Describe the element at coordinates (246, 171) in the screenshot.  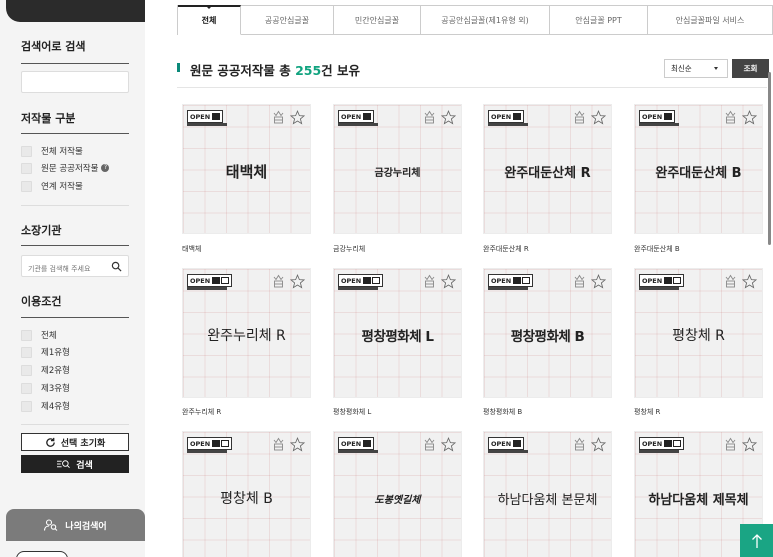
I see `font-sample-text: 태백체` at that location.